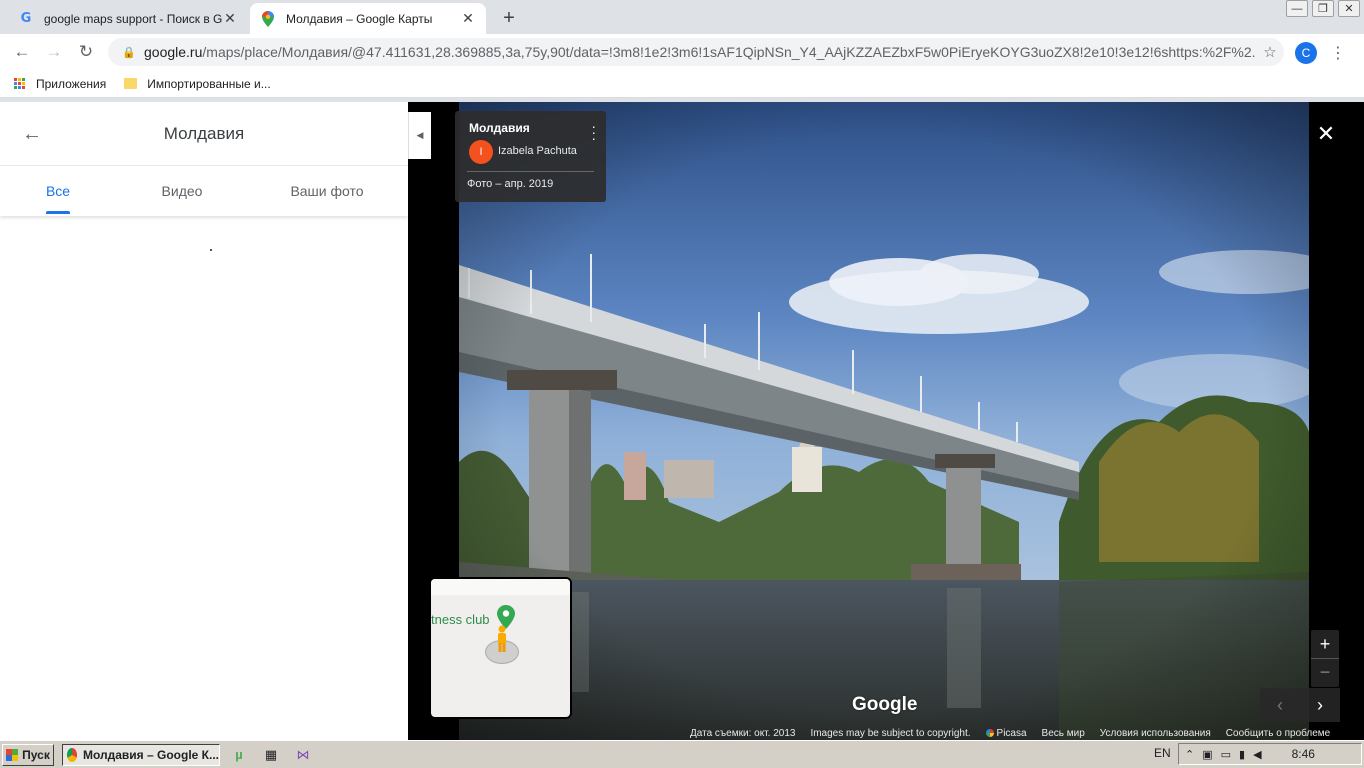 The width and height of the screenshot is (1364, 768). I want to click on zoom-in-button: +, so click(1325, 644).